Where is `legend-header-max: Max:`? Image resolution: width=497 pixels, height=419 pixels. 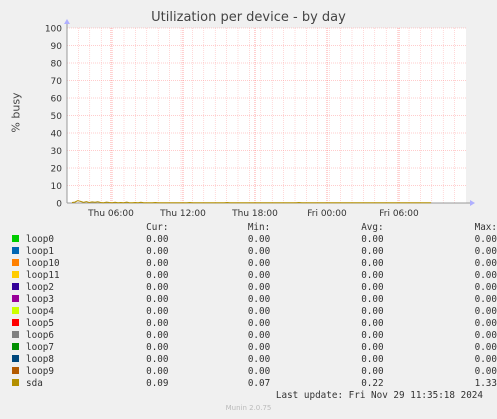 legend-header-max: Max: is located at coordinates (485, 227).